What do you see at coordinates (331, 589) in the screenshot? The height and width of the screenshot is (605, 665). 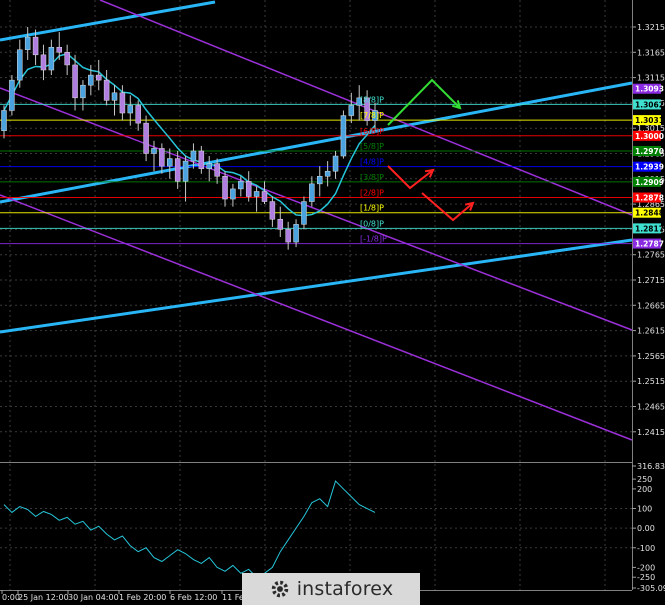 I see `instaforex-logo: instaforex` at bounding box center [331, 589].